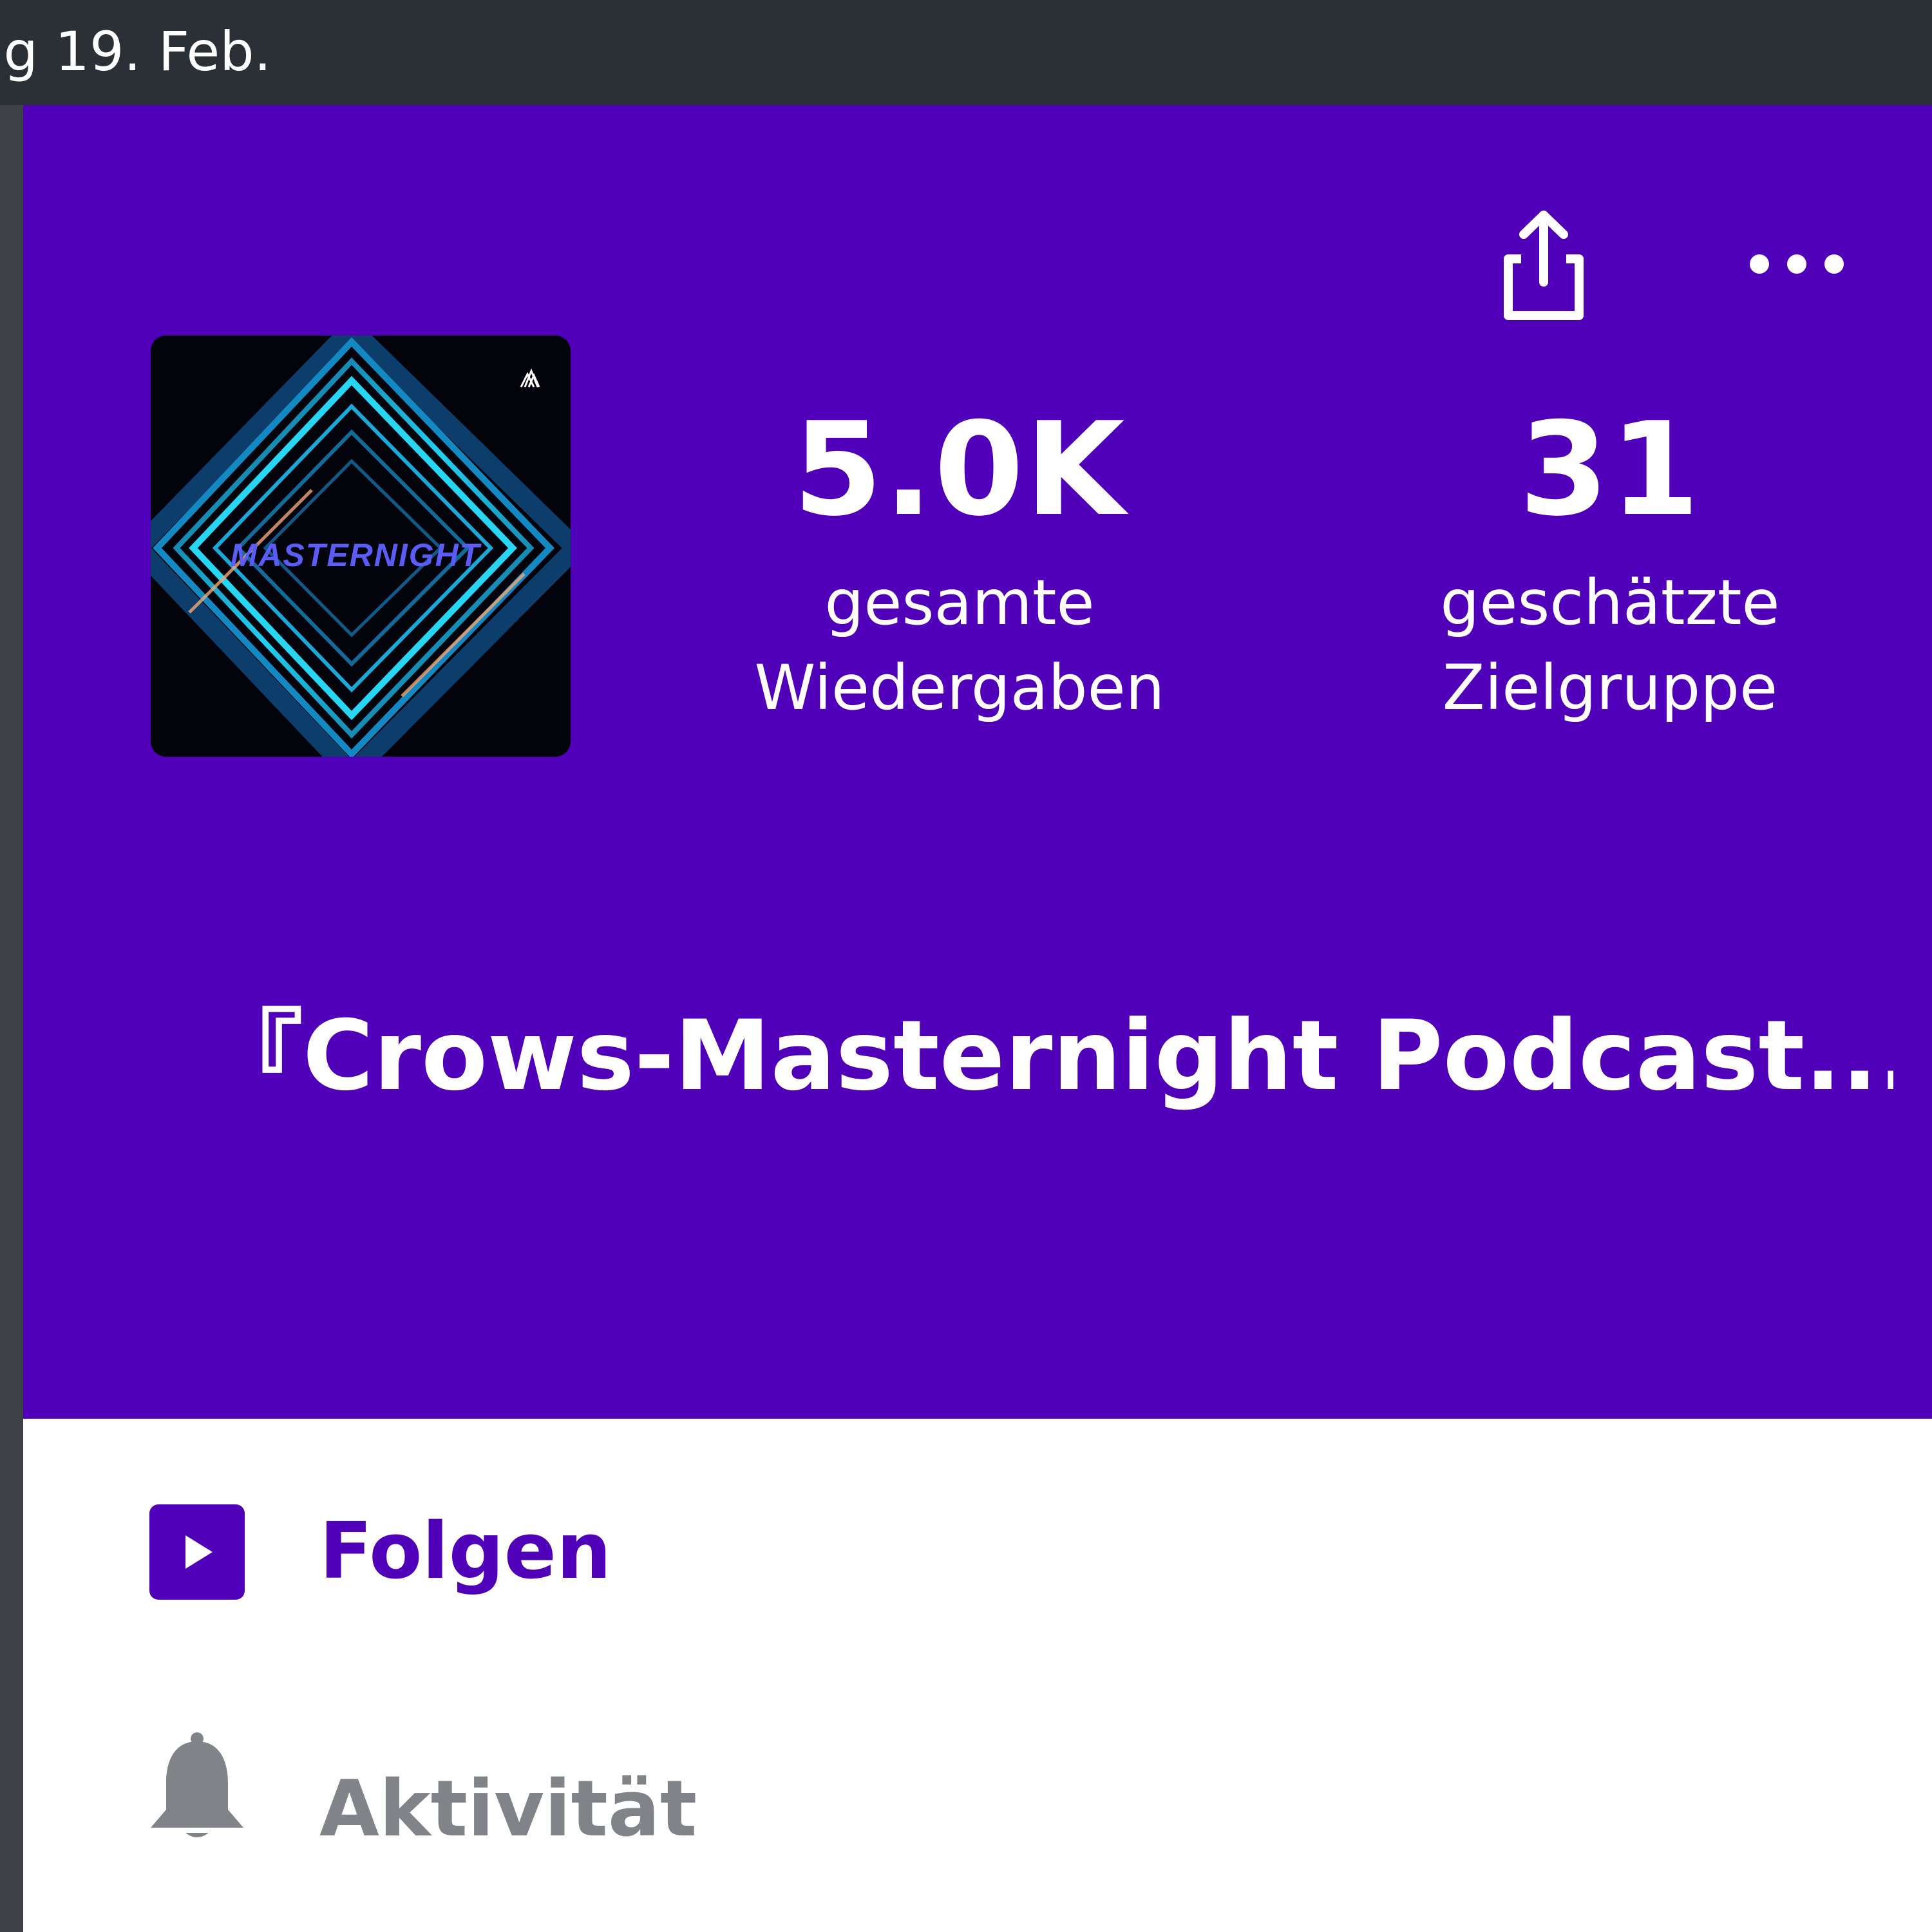 Image resolution: width=1932 pixels, height=1932 pixels. Describe the element at coordinates (959, 688) in the screenshot. I see `total-plays-label-line2: Wiedergaben` at that location.